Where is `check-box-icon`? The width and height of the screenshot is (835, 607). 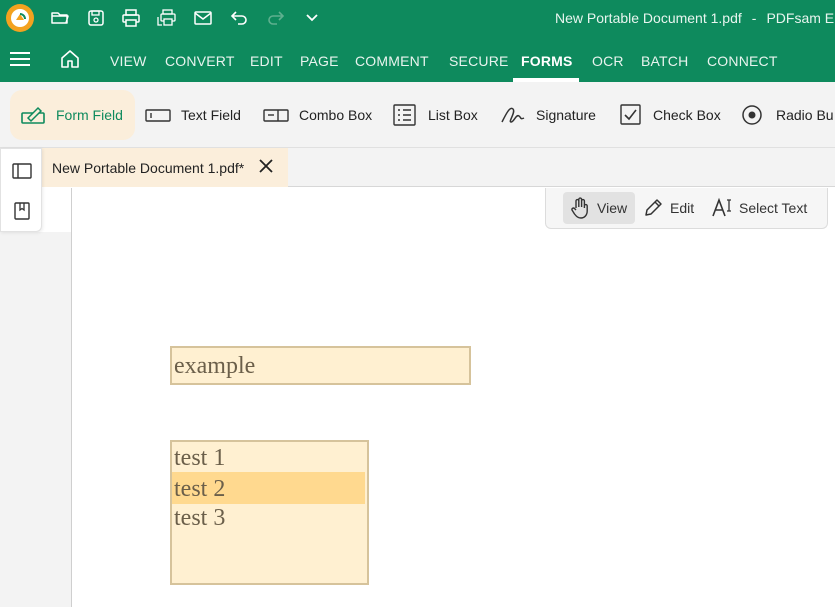 check-box-icon is located at coordinates (630, 114).